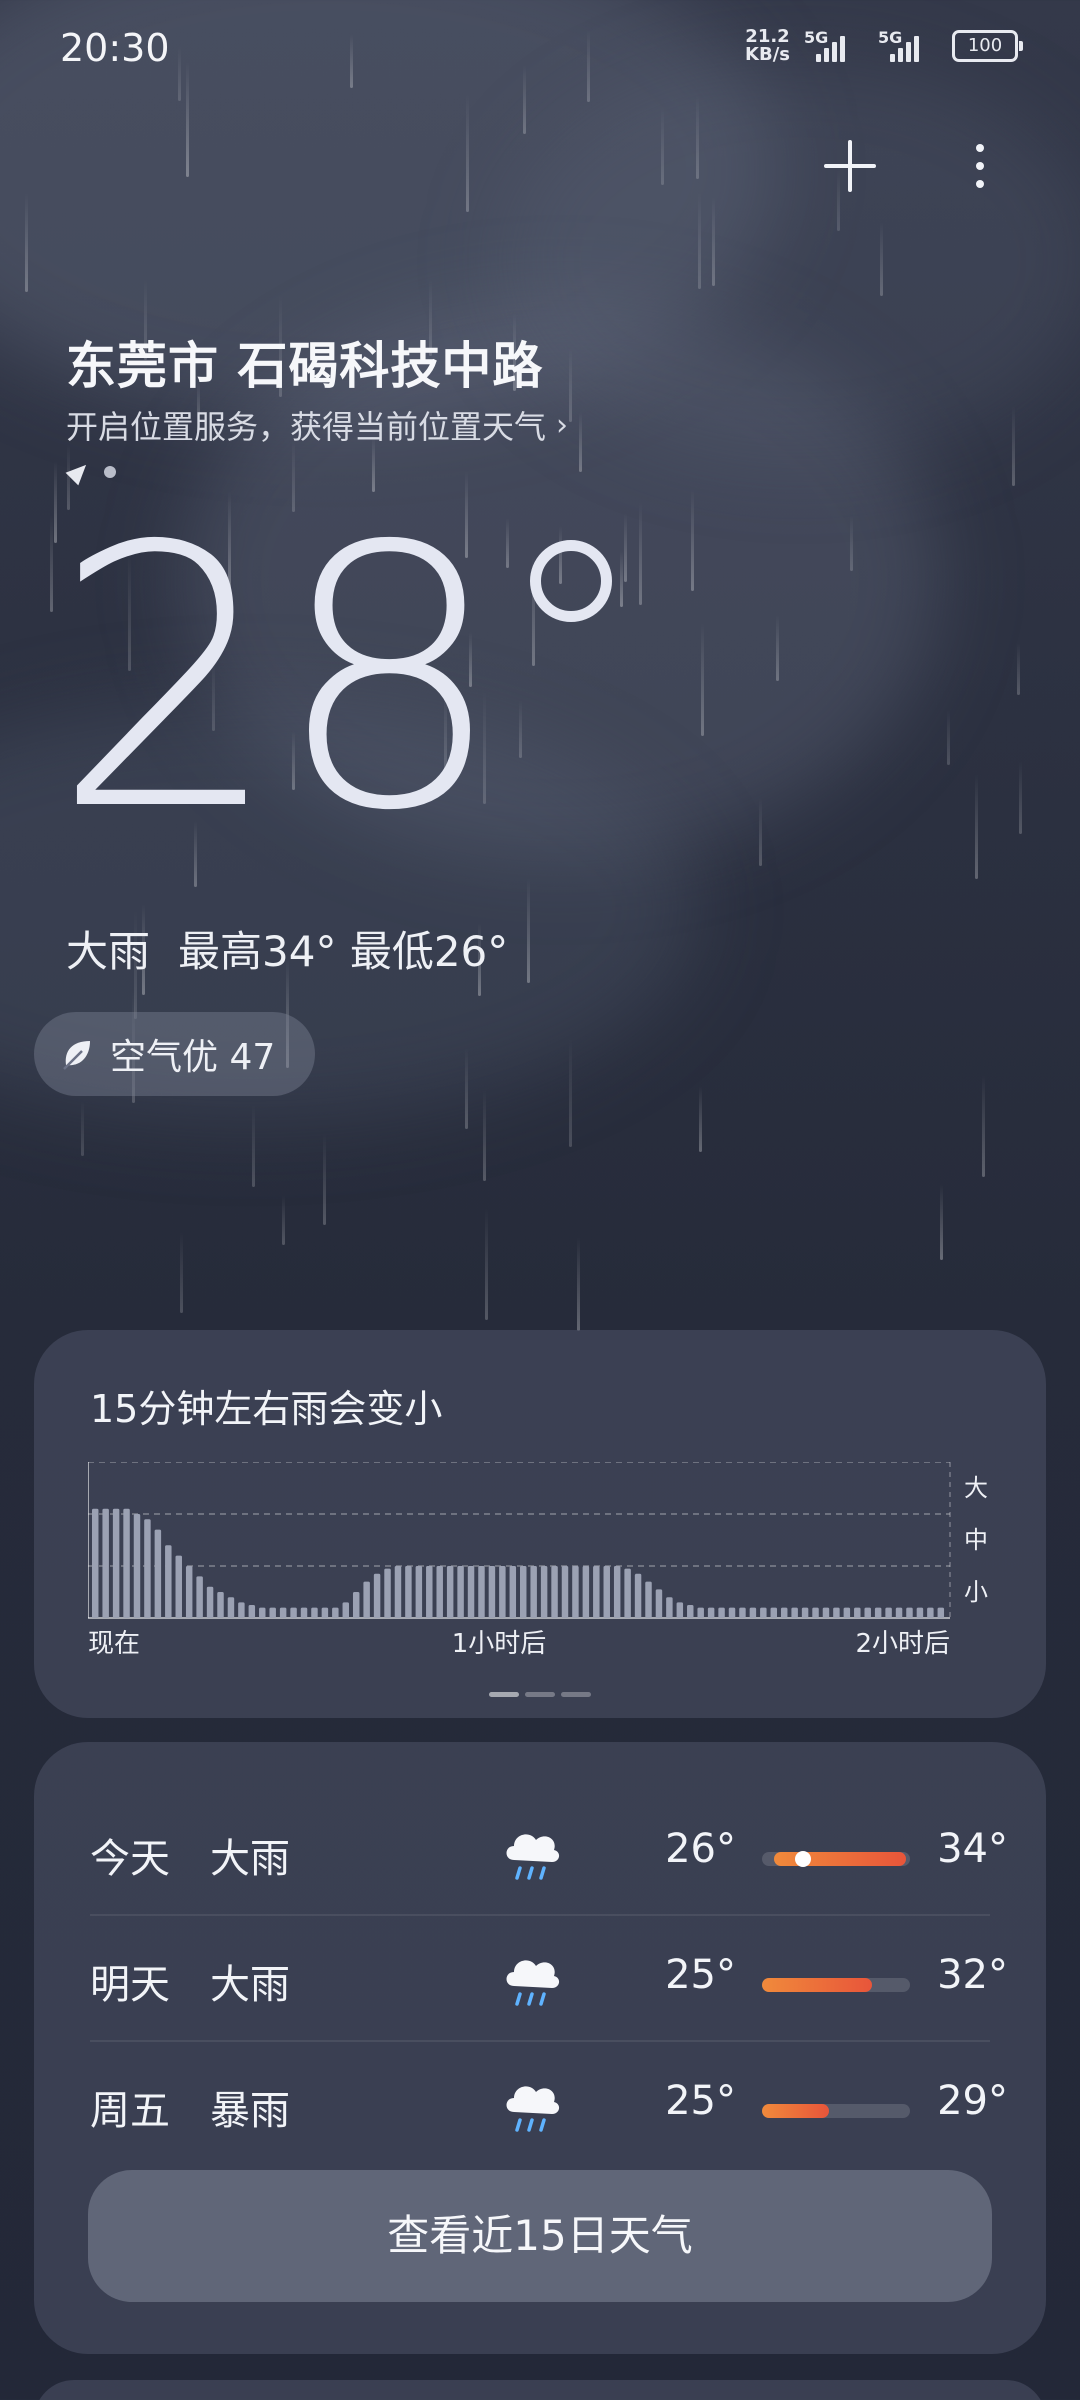 Image resolution: width=1080 pixels, height=2400 pixels. Describe the element at coordinates (538, 1560) in the screenshot. I see `rain-intensity-chart: 大中小现在 1小时后 2小时后` at that location.